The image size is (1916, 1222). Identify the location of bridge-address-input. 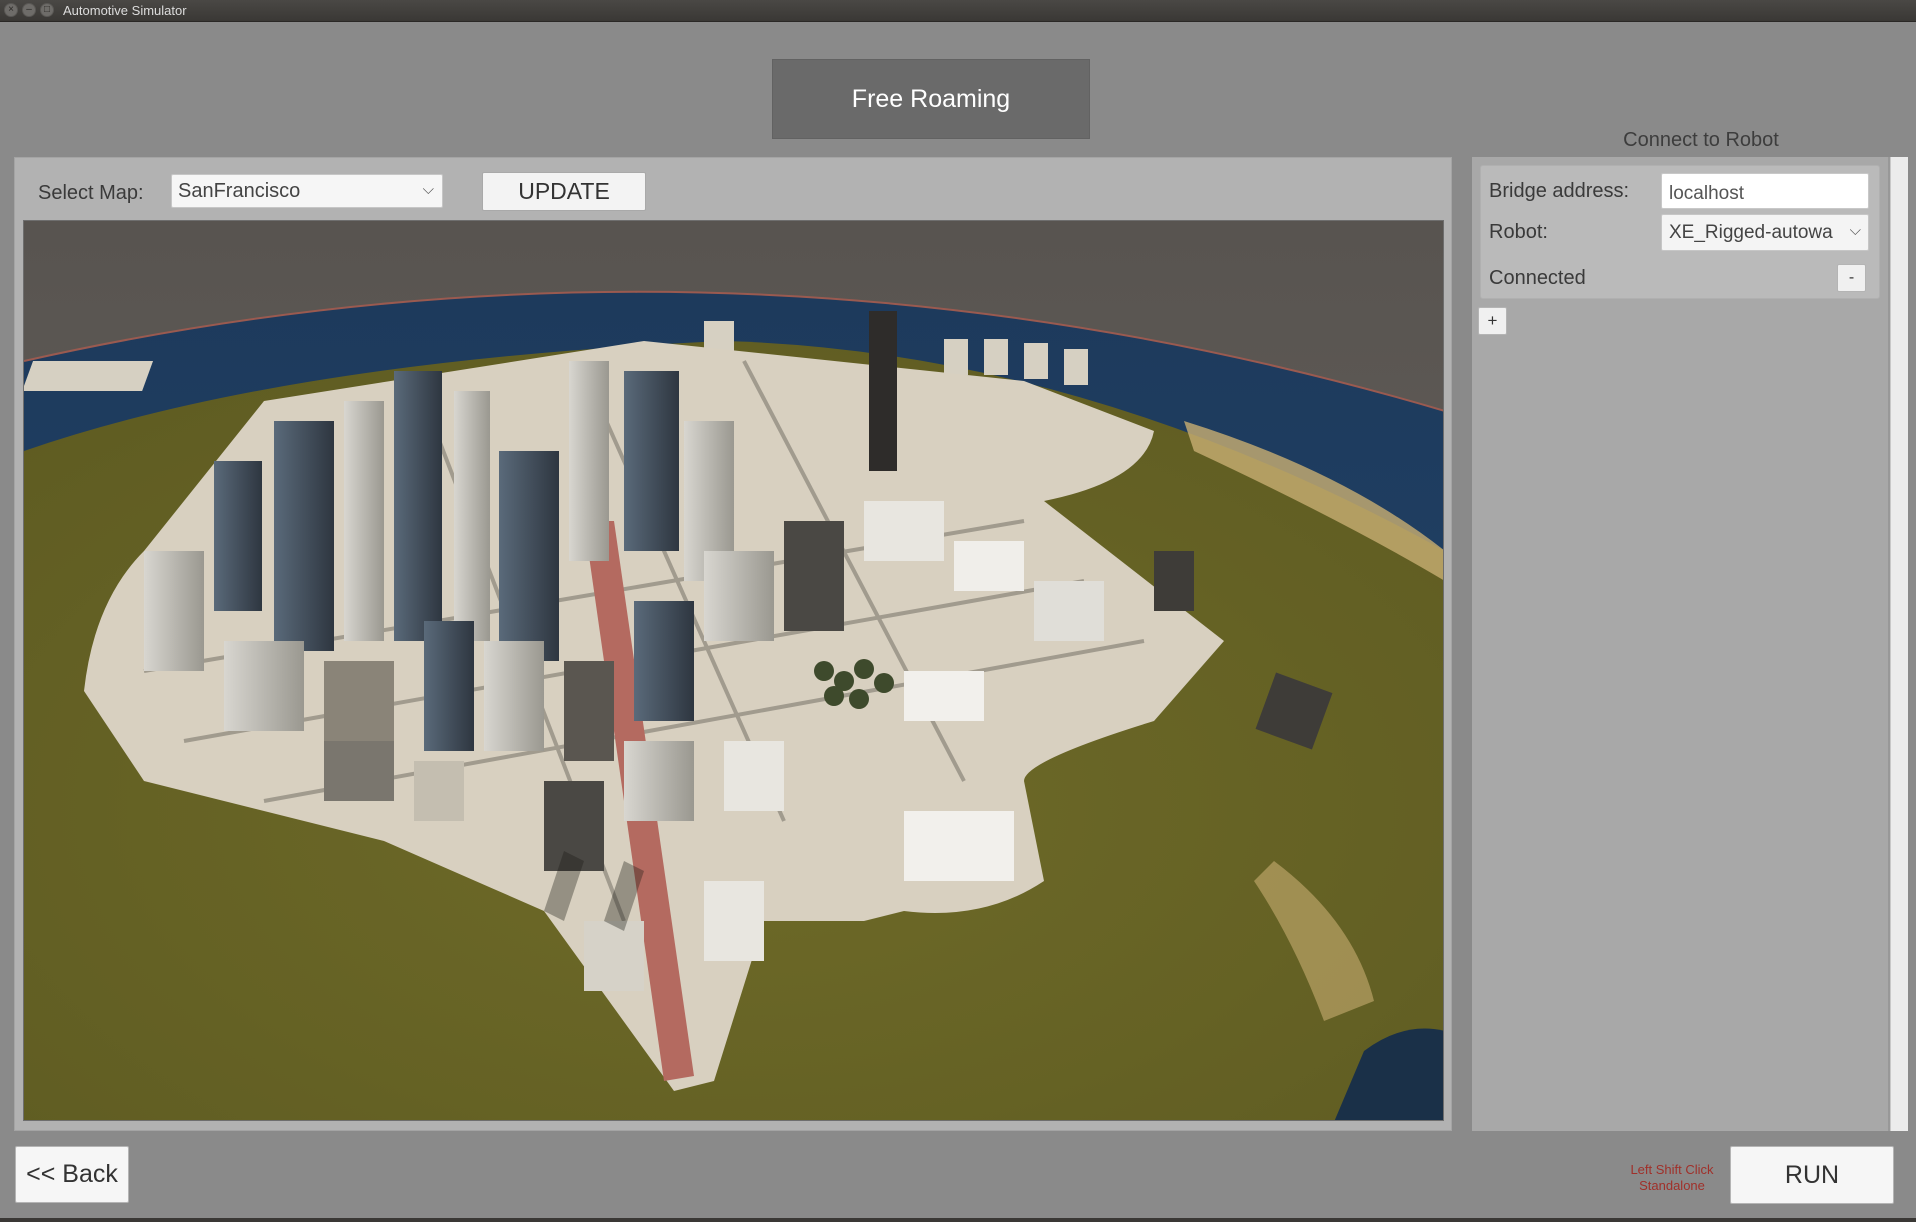
(1765, 191).